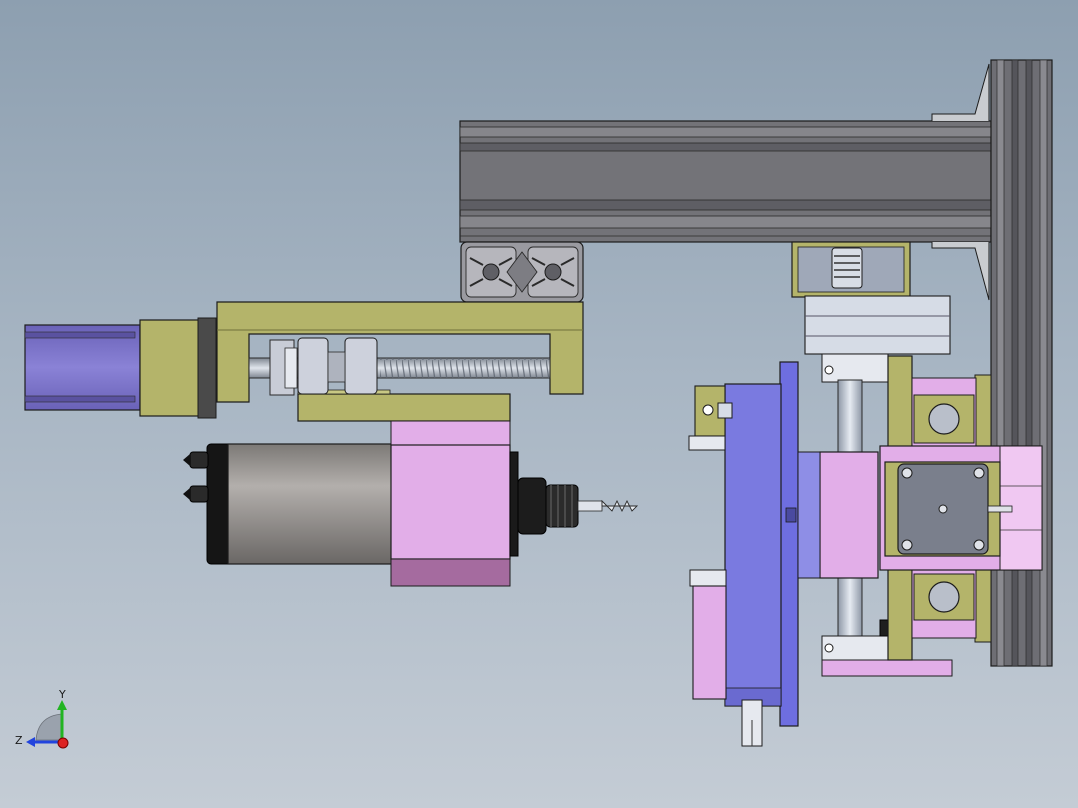  I want to click on triad-y-label: Y, so click(62, 694).